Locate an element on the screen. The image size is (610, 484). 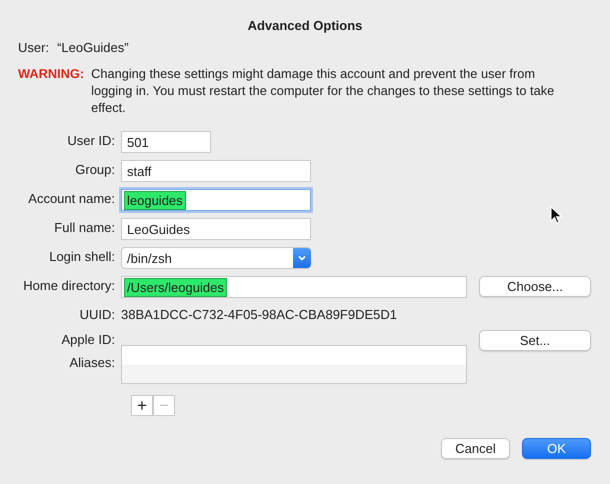
text-field: /Users/leoguides is located at coordinates (294, 287).